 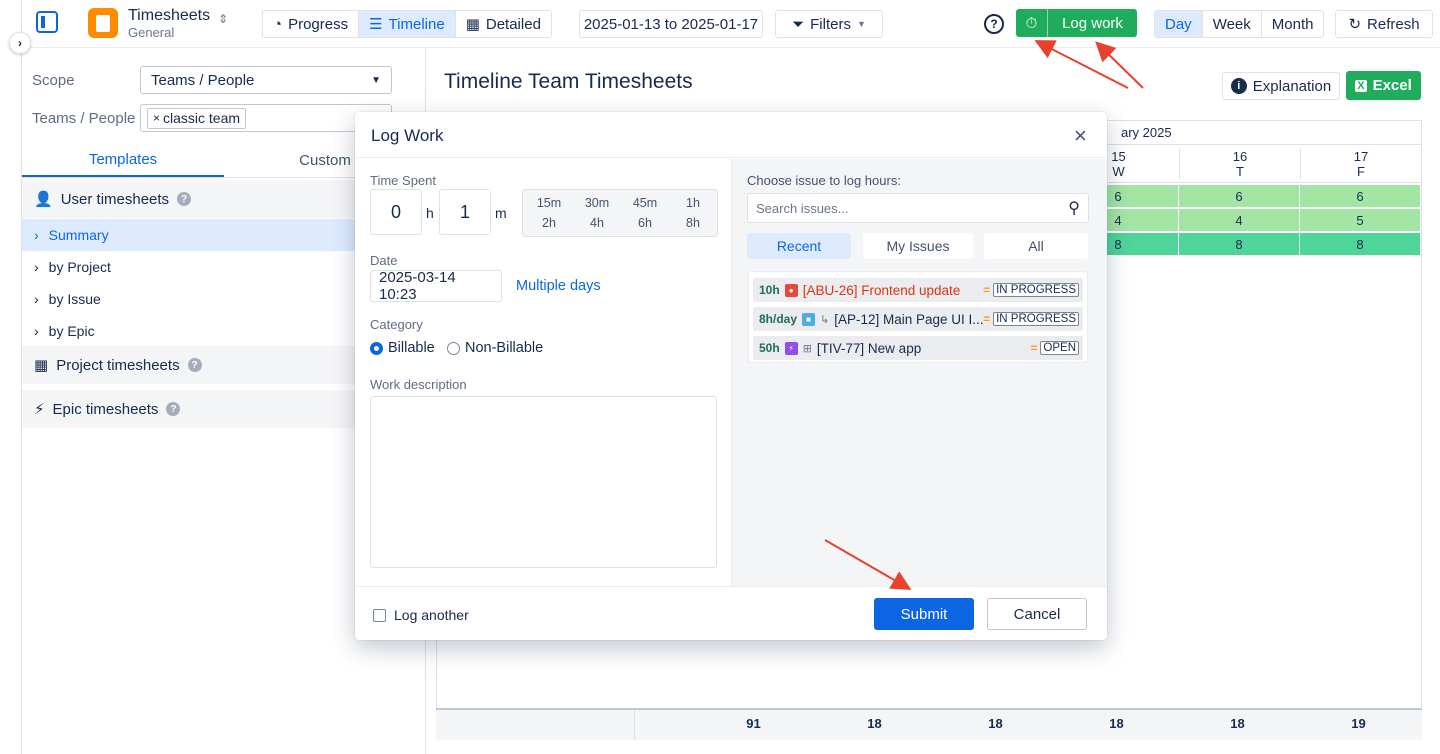 What do you see at coordinates (1076, 23) in the screenshot?
I see `log-work-button: ⏱ Log work` at bounding box center [1076, 23].